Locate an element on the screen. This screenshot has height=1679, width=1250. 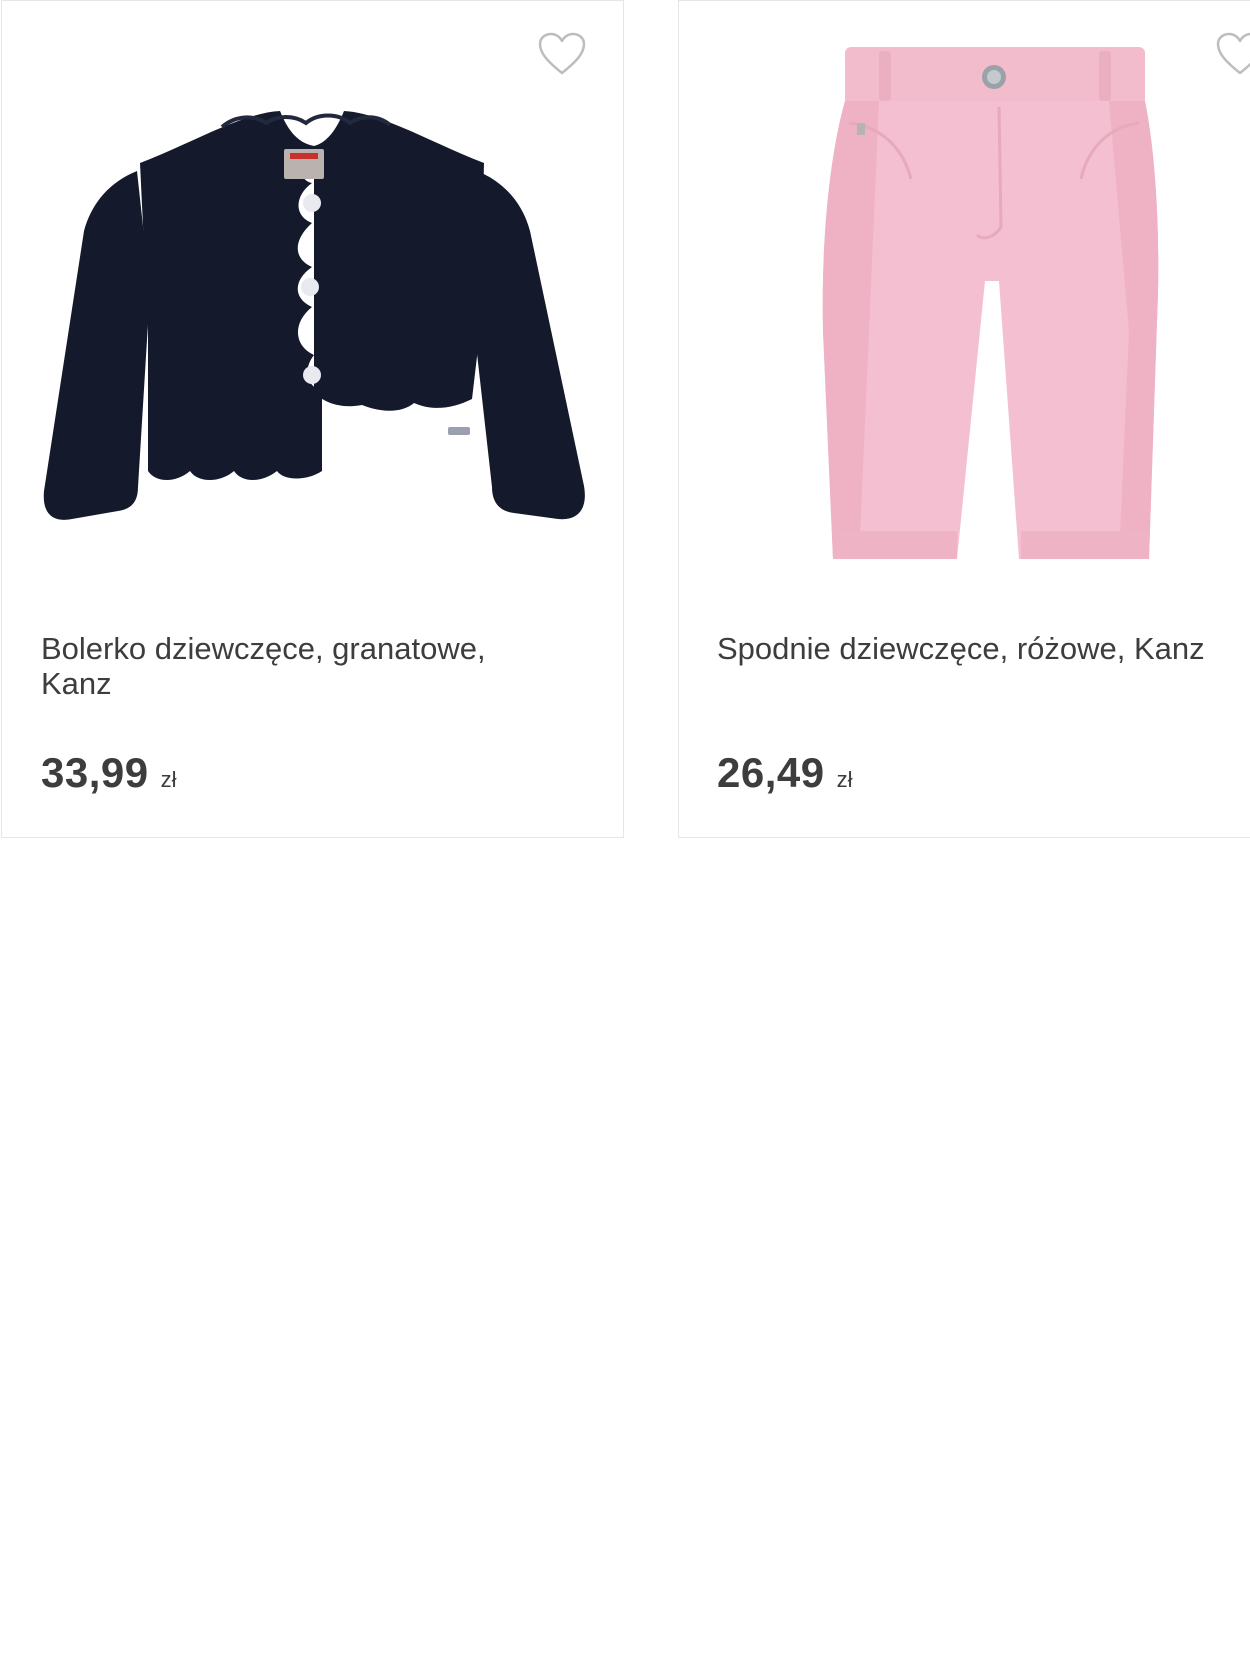
price-value: 26,49 is located at coordinates (771, 772).